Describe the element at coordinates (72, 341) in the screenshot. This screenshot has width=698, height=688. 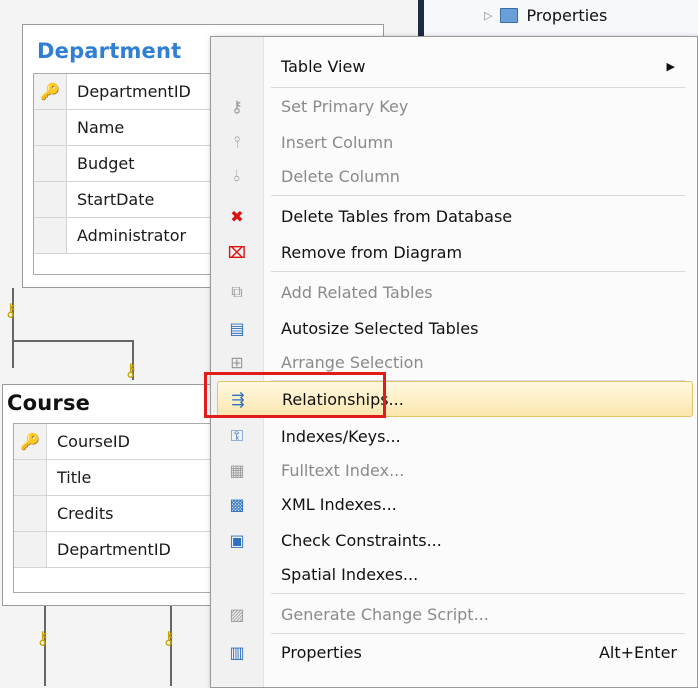
I see `relationship-line` at that location.